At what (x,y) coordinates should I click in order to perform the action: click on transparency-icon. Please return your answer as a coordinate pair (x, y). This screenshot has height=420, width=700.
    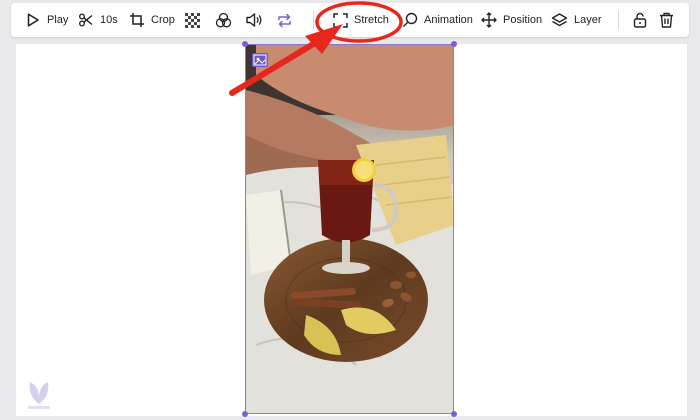
    Looking at the image, I should click on (192, 20).